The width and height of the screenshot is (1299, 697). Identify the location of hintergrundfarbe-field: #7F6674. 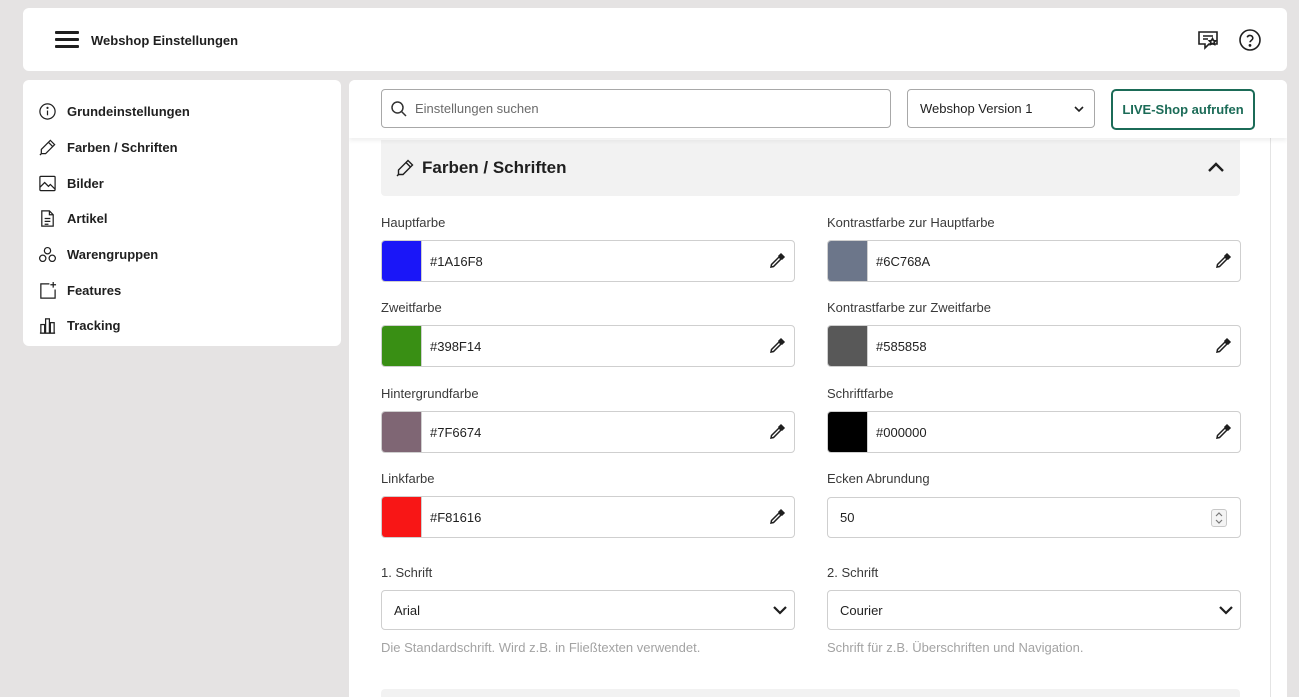
(588, 432).